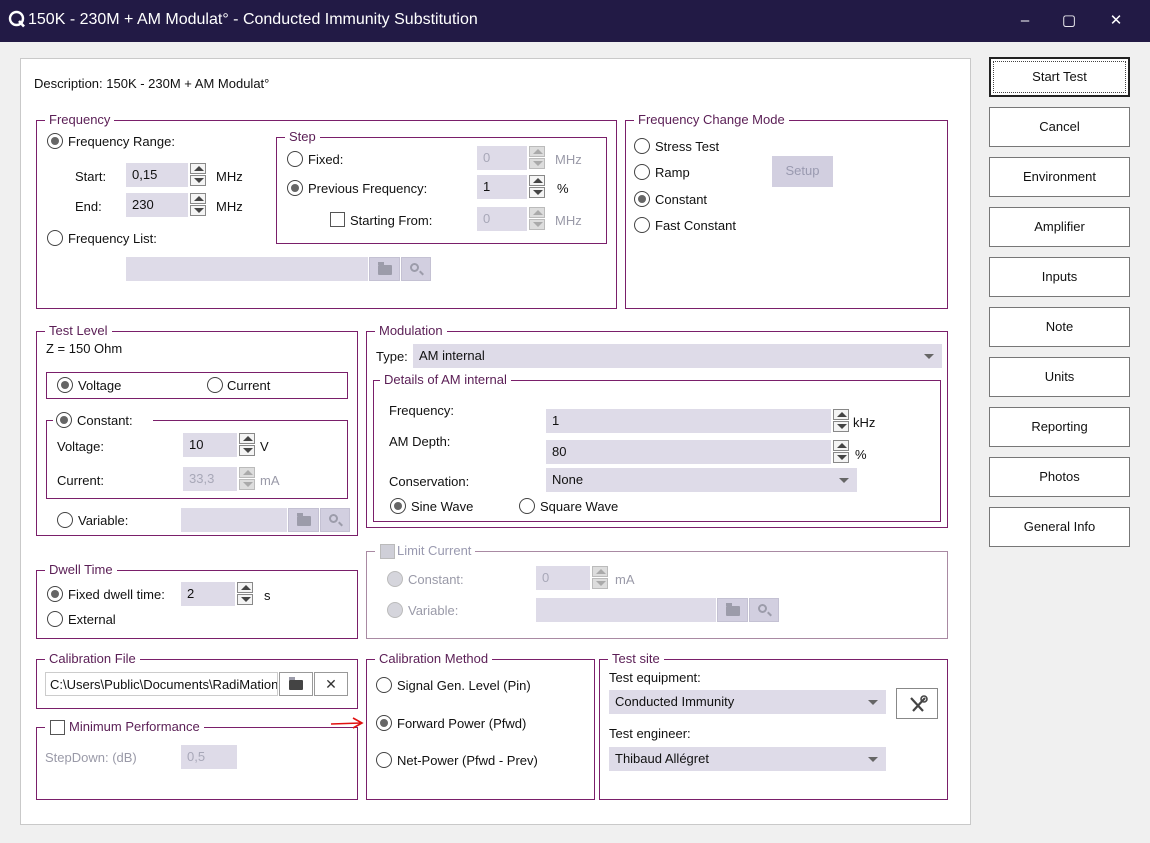  Describe the element at coordinates (384, 723) in the screenshot. I see `forward-power-radio` at that location.